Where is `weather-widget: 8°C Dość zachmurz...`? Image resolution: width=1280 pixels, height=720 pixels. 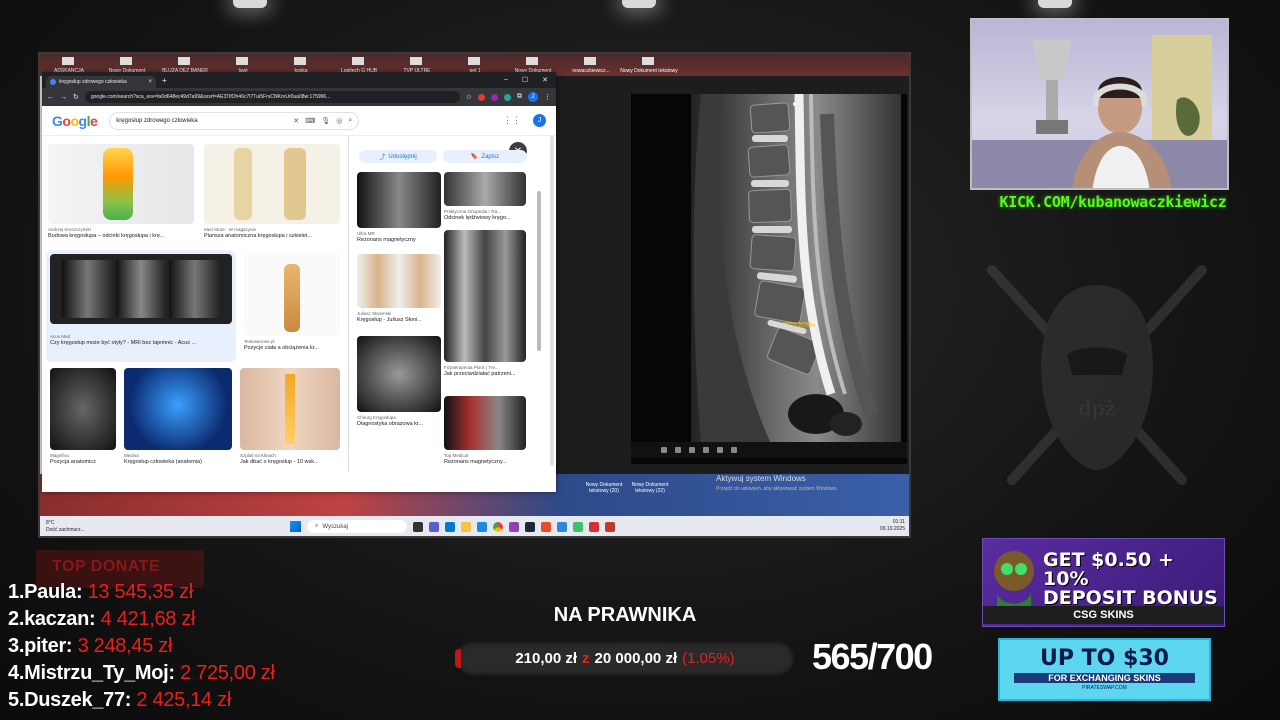 weather-widget: 8°C Dość zachmurz... is located at coordinates (65, 527).